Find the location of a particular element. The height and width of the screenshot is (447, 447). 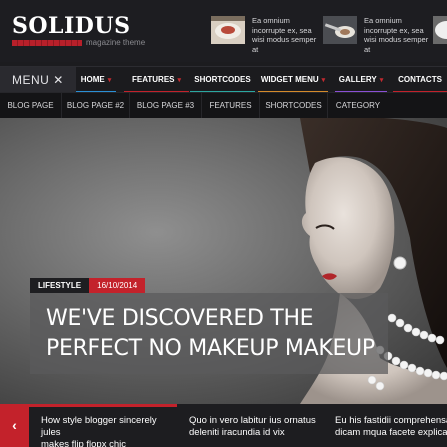

header-post-3: Ea is located at coordinates (440, 33).